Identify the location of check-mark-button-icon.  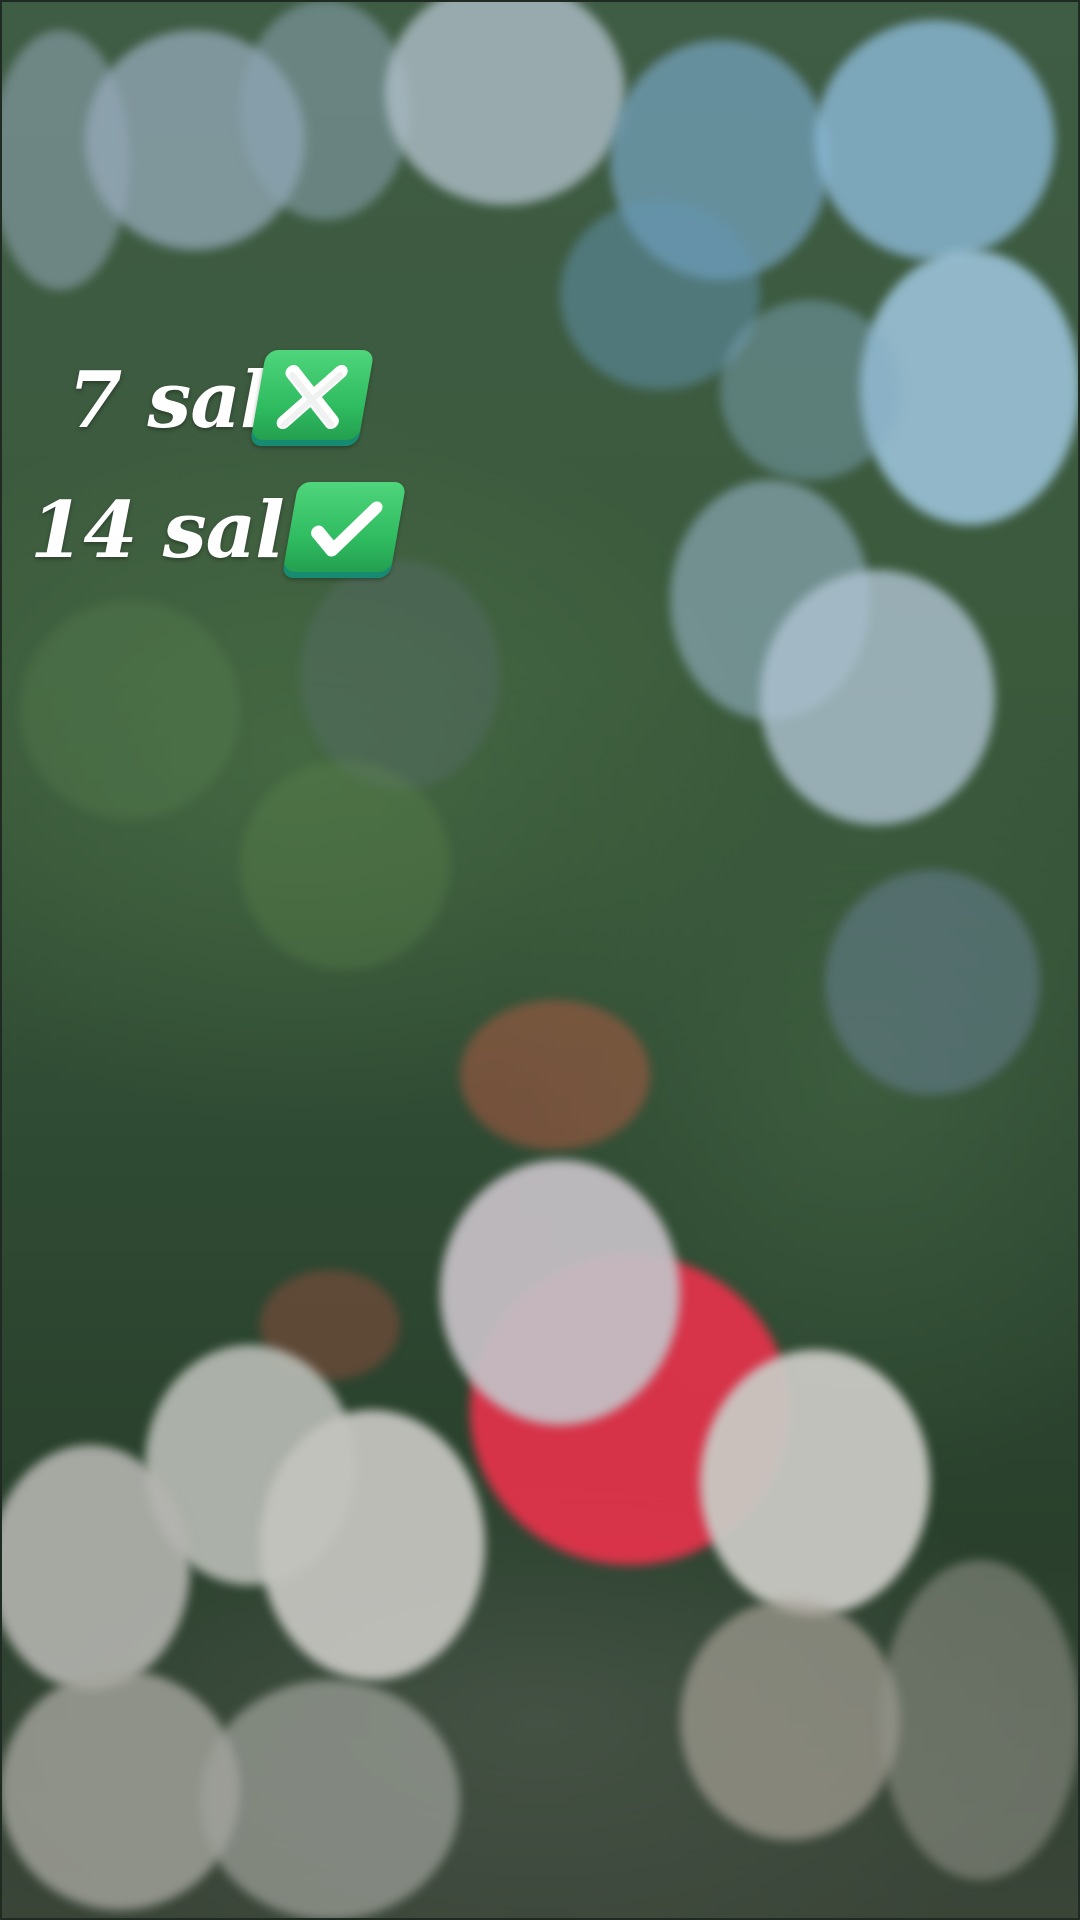
(344, 530).